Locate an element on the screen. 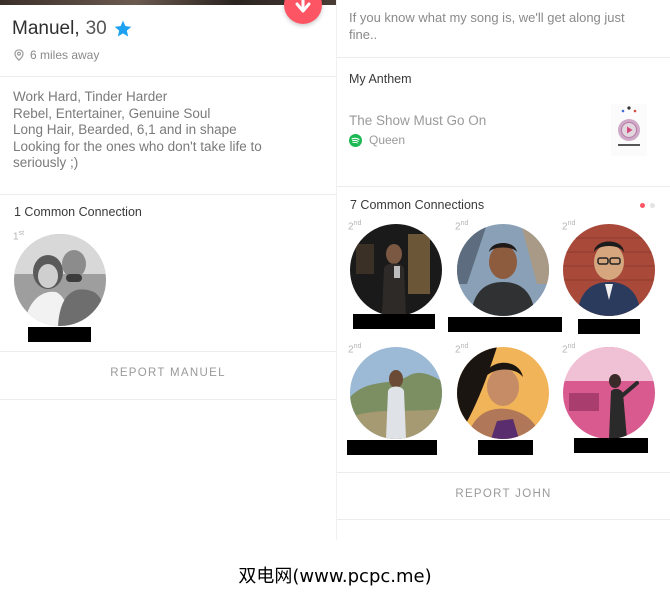 The image size is (670, 596). common-connections-title: 7 Common Connections is located at coordinates (417, 205).